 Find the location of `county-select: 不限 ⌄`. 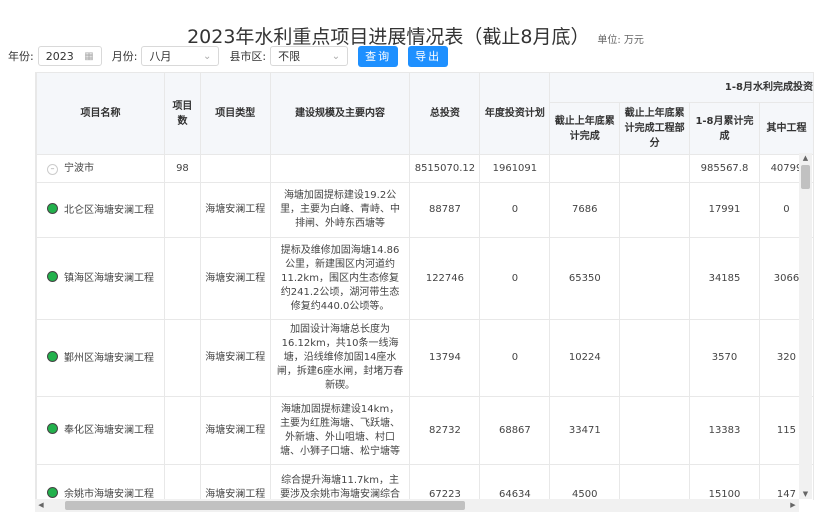

county-select: 不限 ⌄ is located at coordinates (309, 56).